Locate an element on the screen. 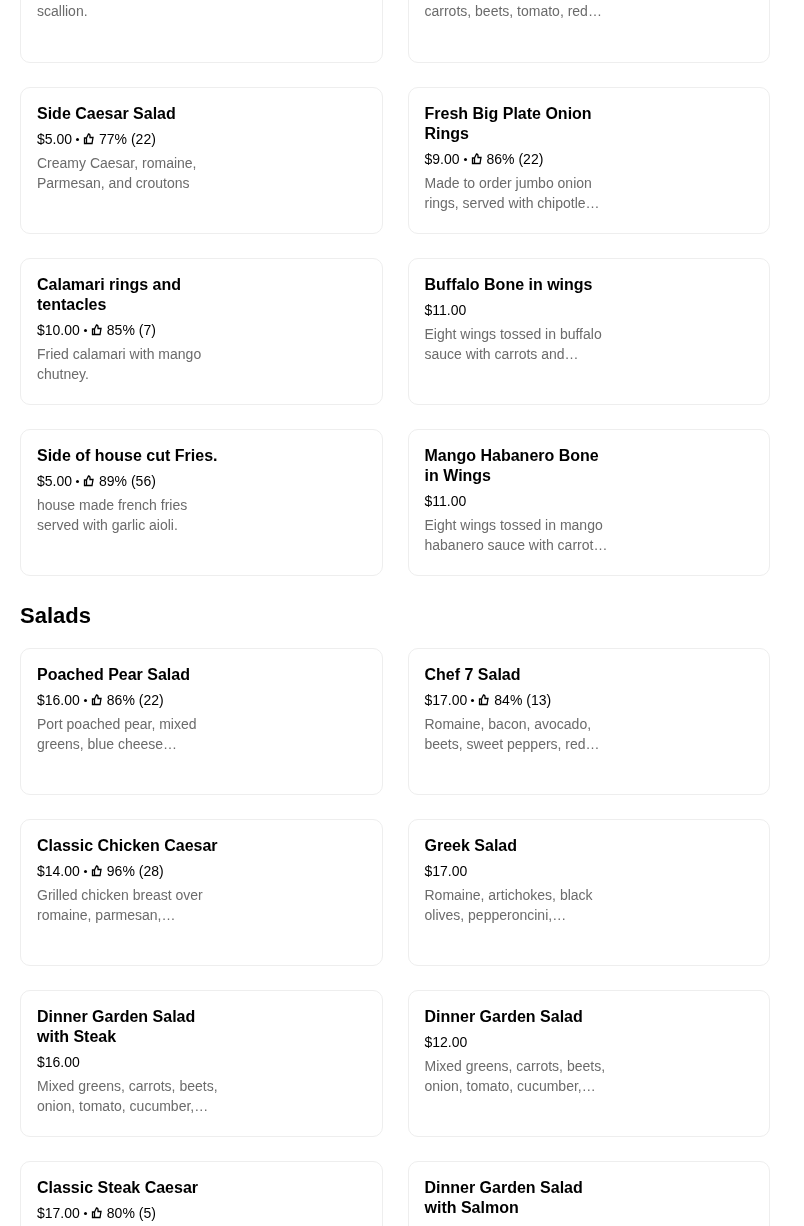  item-name: Fresh Big Plate Onion Rings is located at coordinates (508, 124).